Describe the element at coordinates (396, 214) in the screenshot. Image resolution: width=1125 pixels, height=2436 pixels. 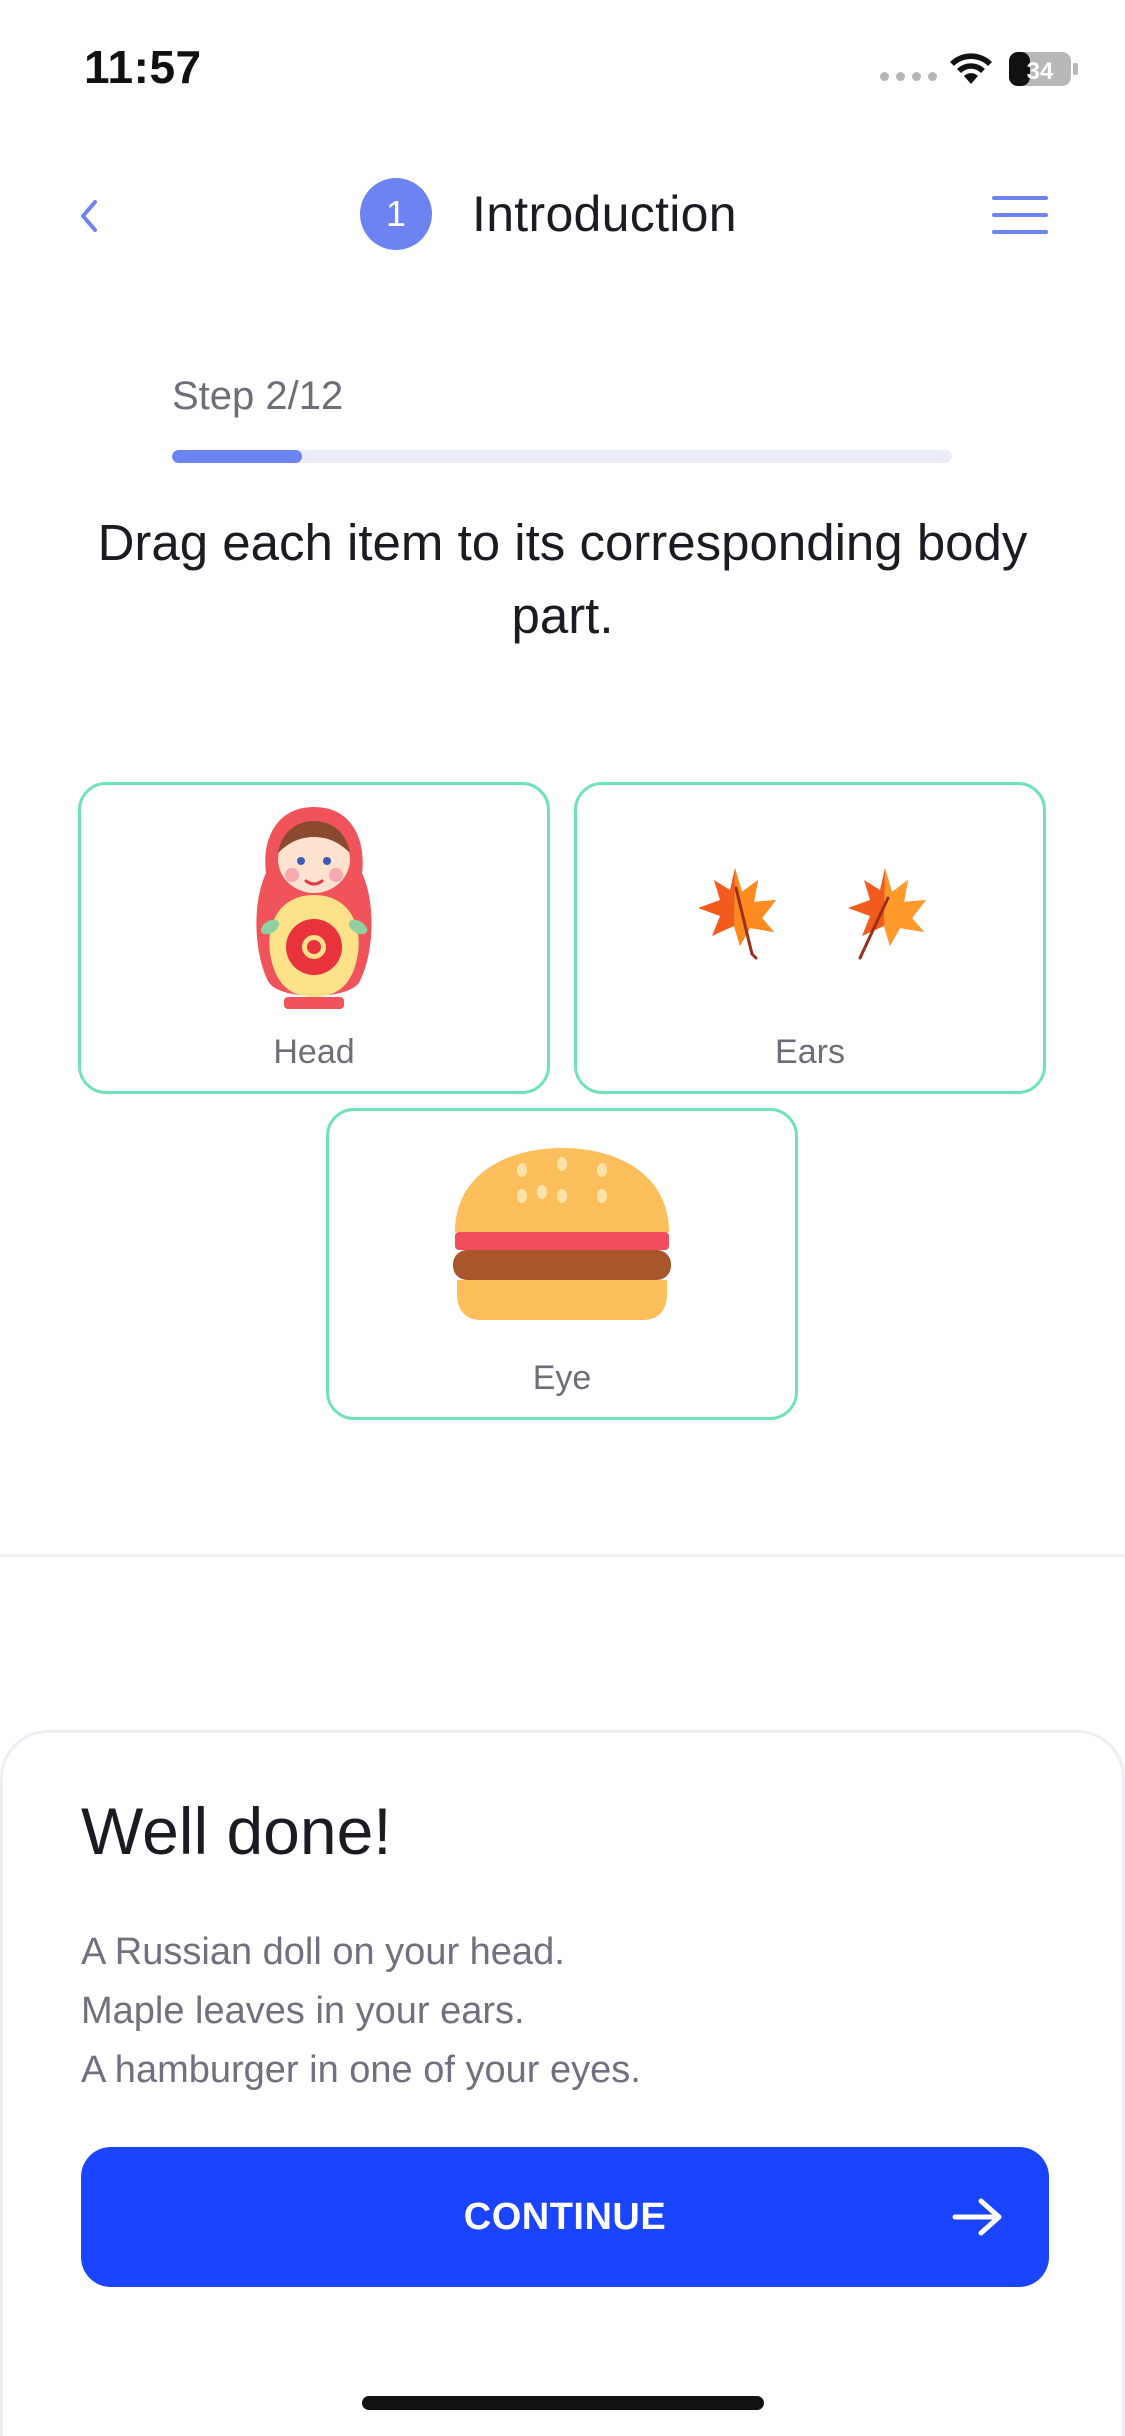
I see `lesson-number-badge: 1` at that location.